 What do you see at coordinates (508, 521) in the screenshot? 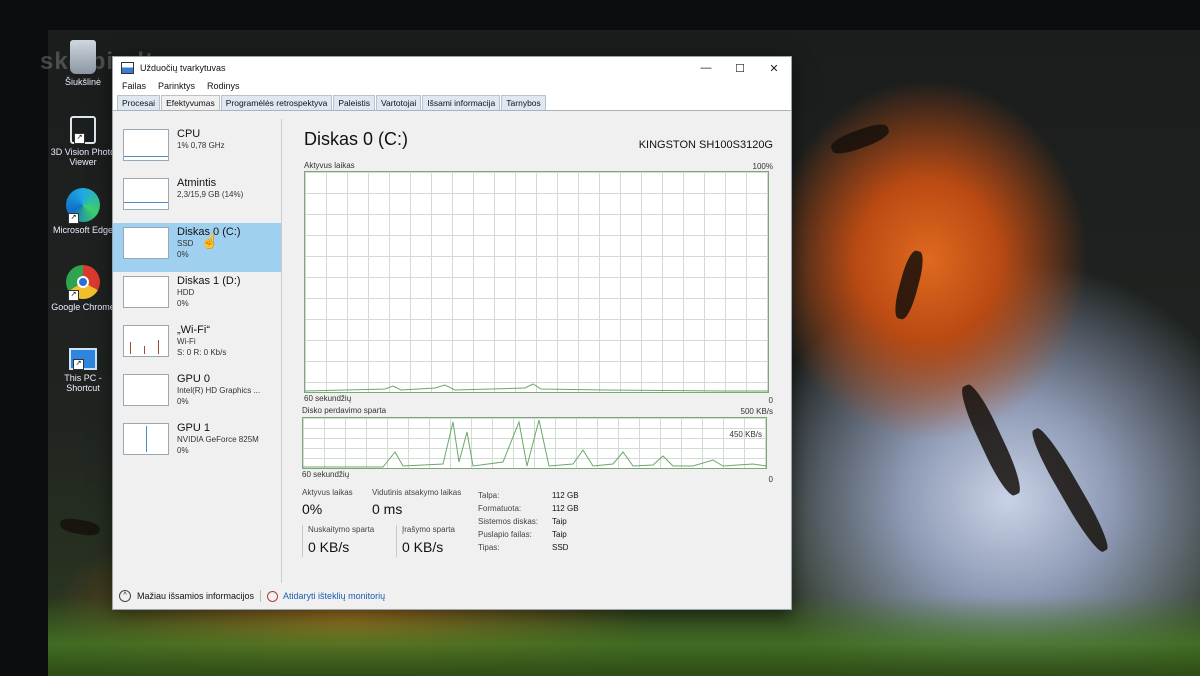
I see `system-disk-key: Sistemos diskas:` at bounding box center [508, 521].